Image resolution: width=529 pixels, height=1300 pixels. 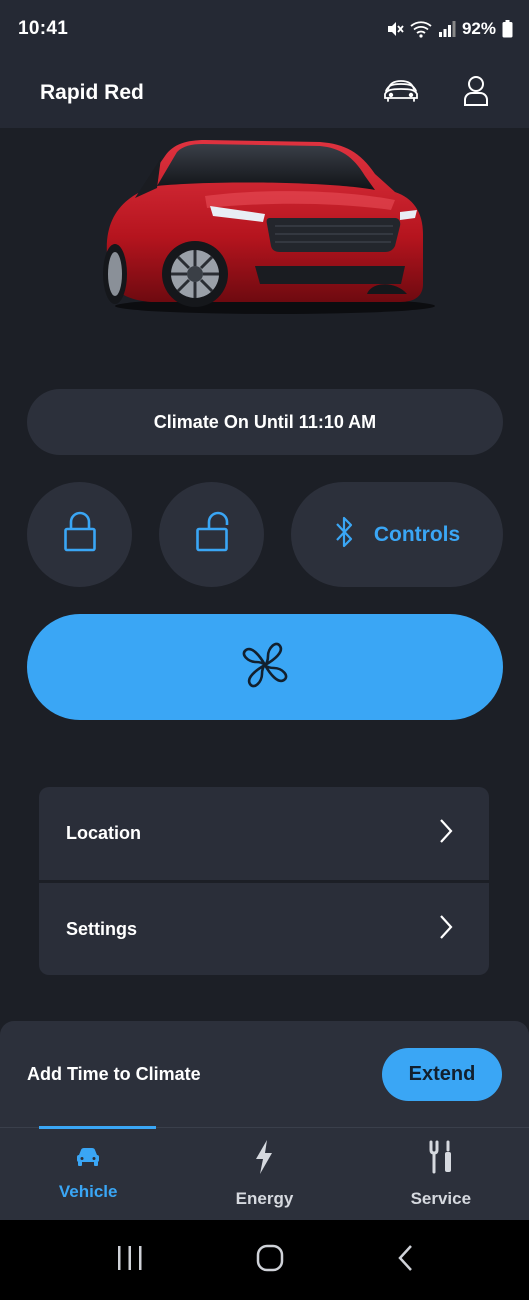 What do you see at coordinates (88, 1191) in the screenshot?
I see `tab-label: Vehicle` at bounding box center [88, 1191].